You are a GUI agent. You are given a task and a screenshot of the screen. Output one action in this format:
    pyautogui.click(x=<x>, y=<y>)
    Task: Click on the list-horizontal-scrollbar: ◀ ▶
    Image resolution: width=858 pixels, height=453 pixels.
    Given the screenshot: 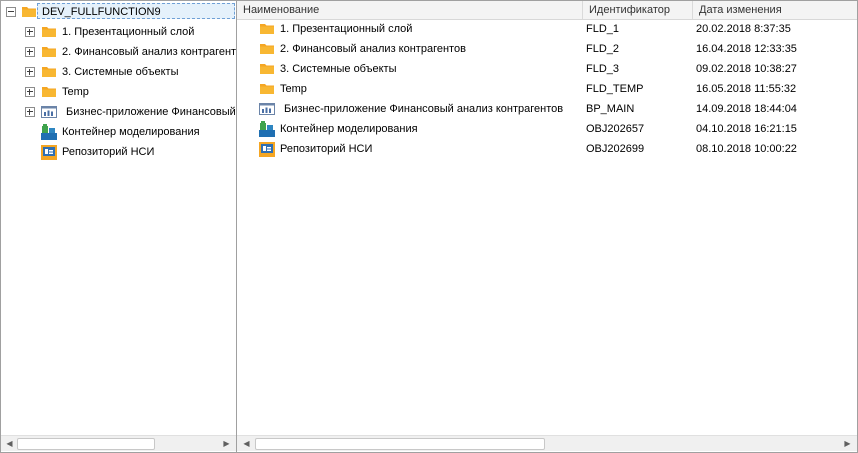 What is the action you would take?
    pyautogui.click(x=547, y=443)
    